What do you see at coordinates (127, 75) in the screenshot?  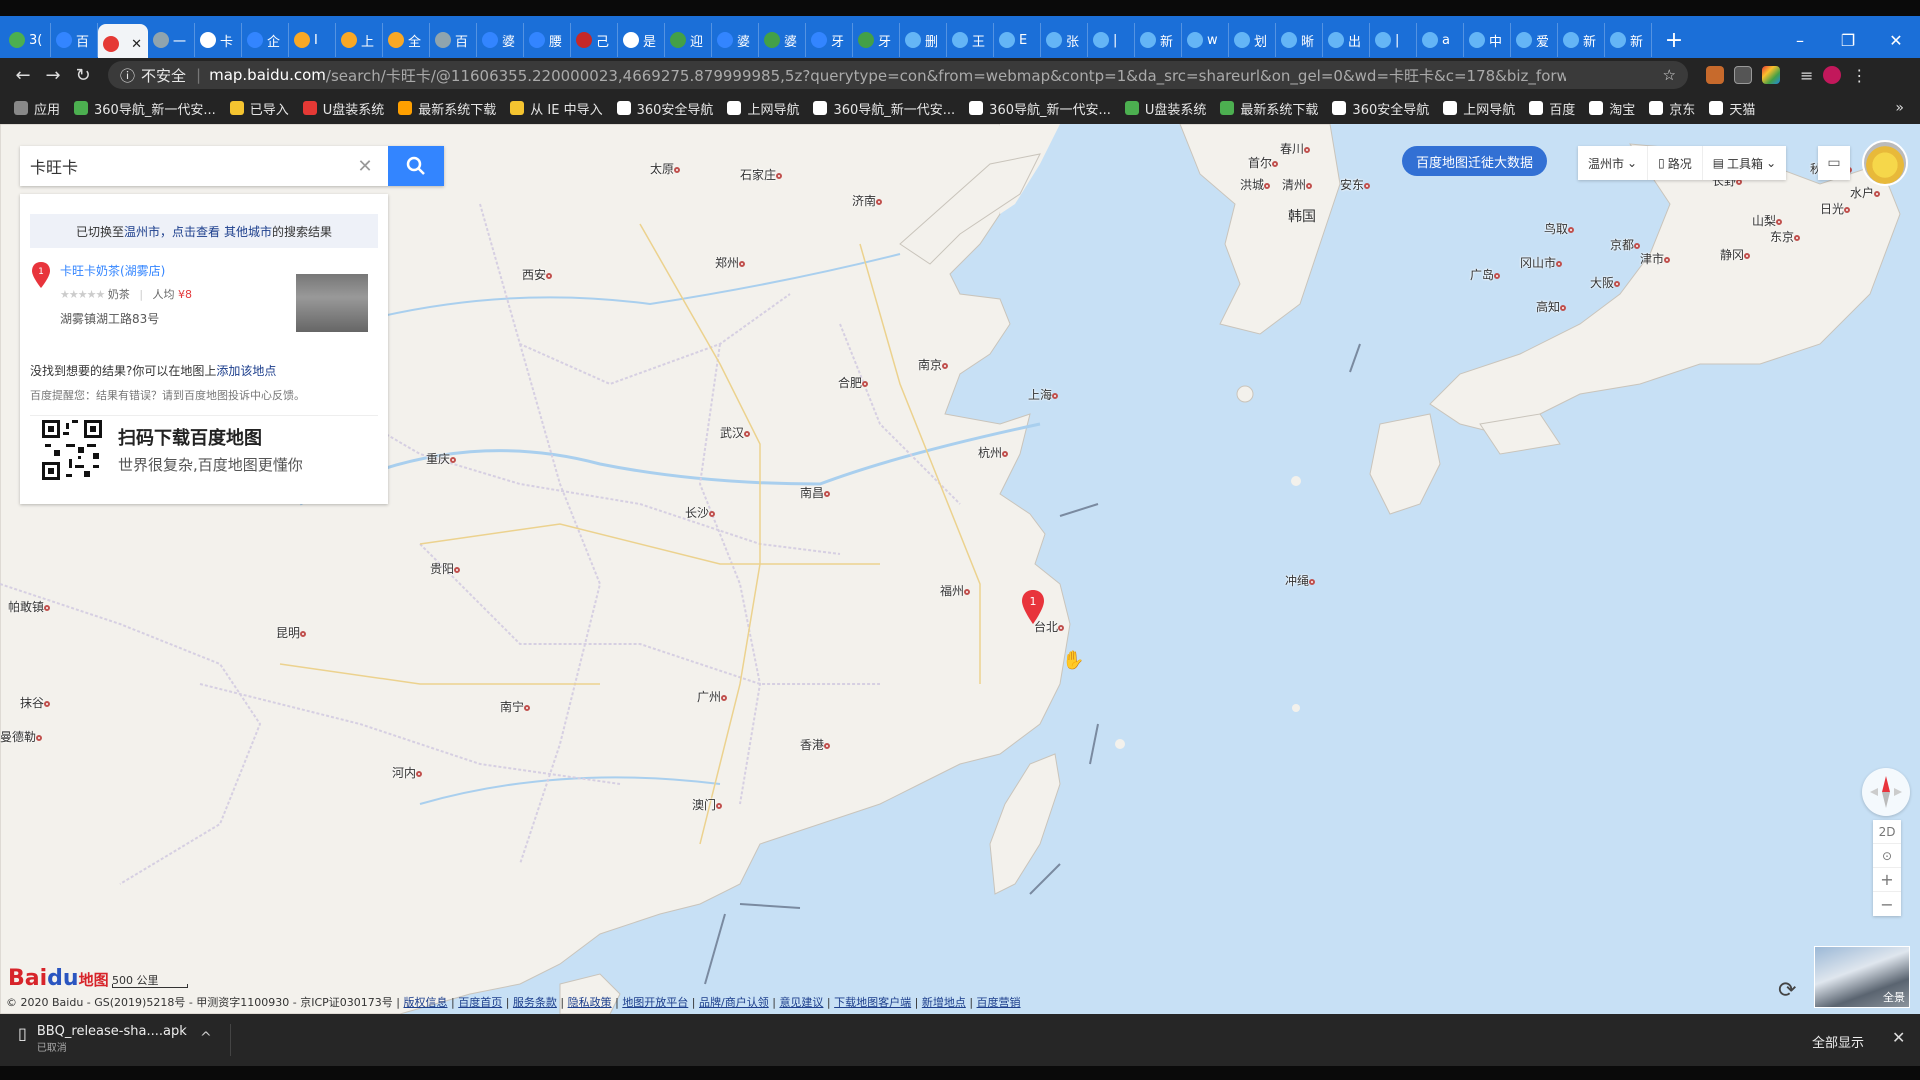 I see `info-icon: ⓘ` at bounding box center [127, 75].